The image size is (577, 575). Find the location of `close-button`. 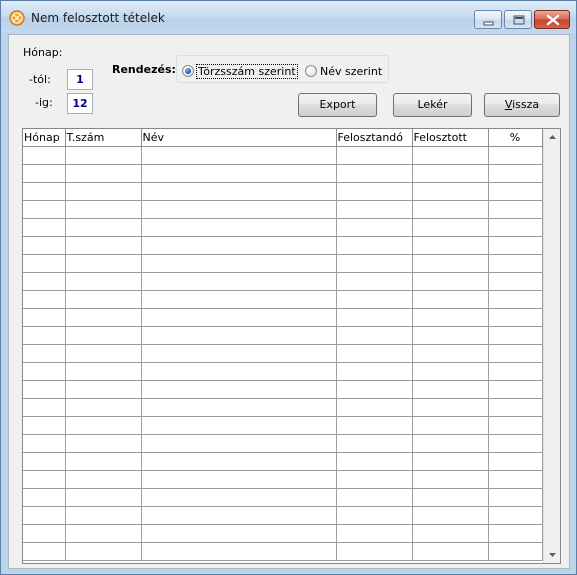

close-button is located at coordinates (552, 19).